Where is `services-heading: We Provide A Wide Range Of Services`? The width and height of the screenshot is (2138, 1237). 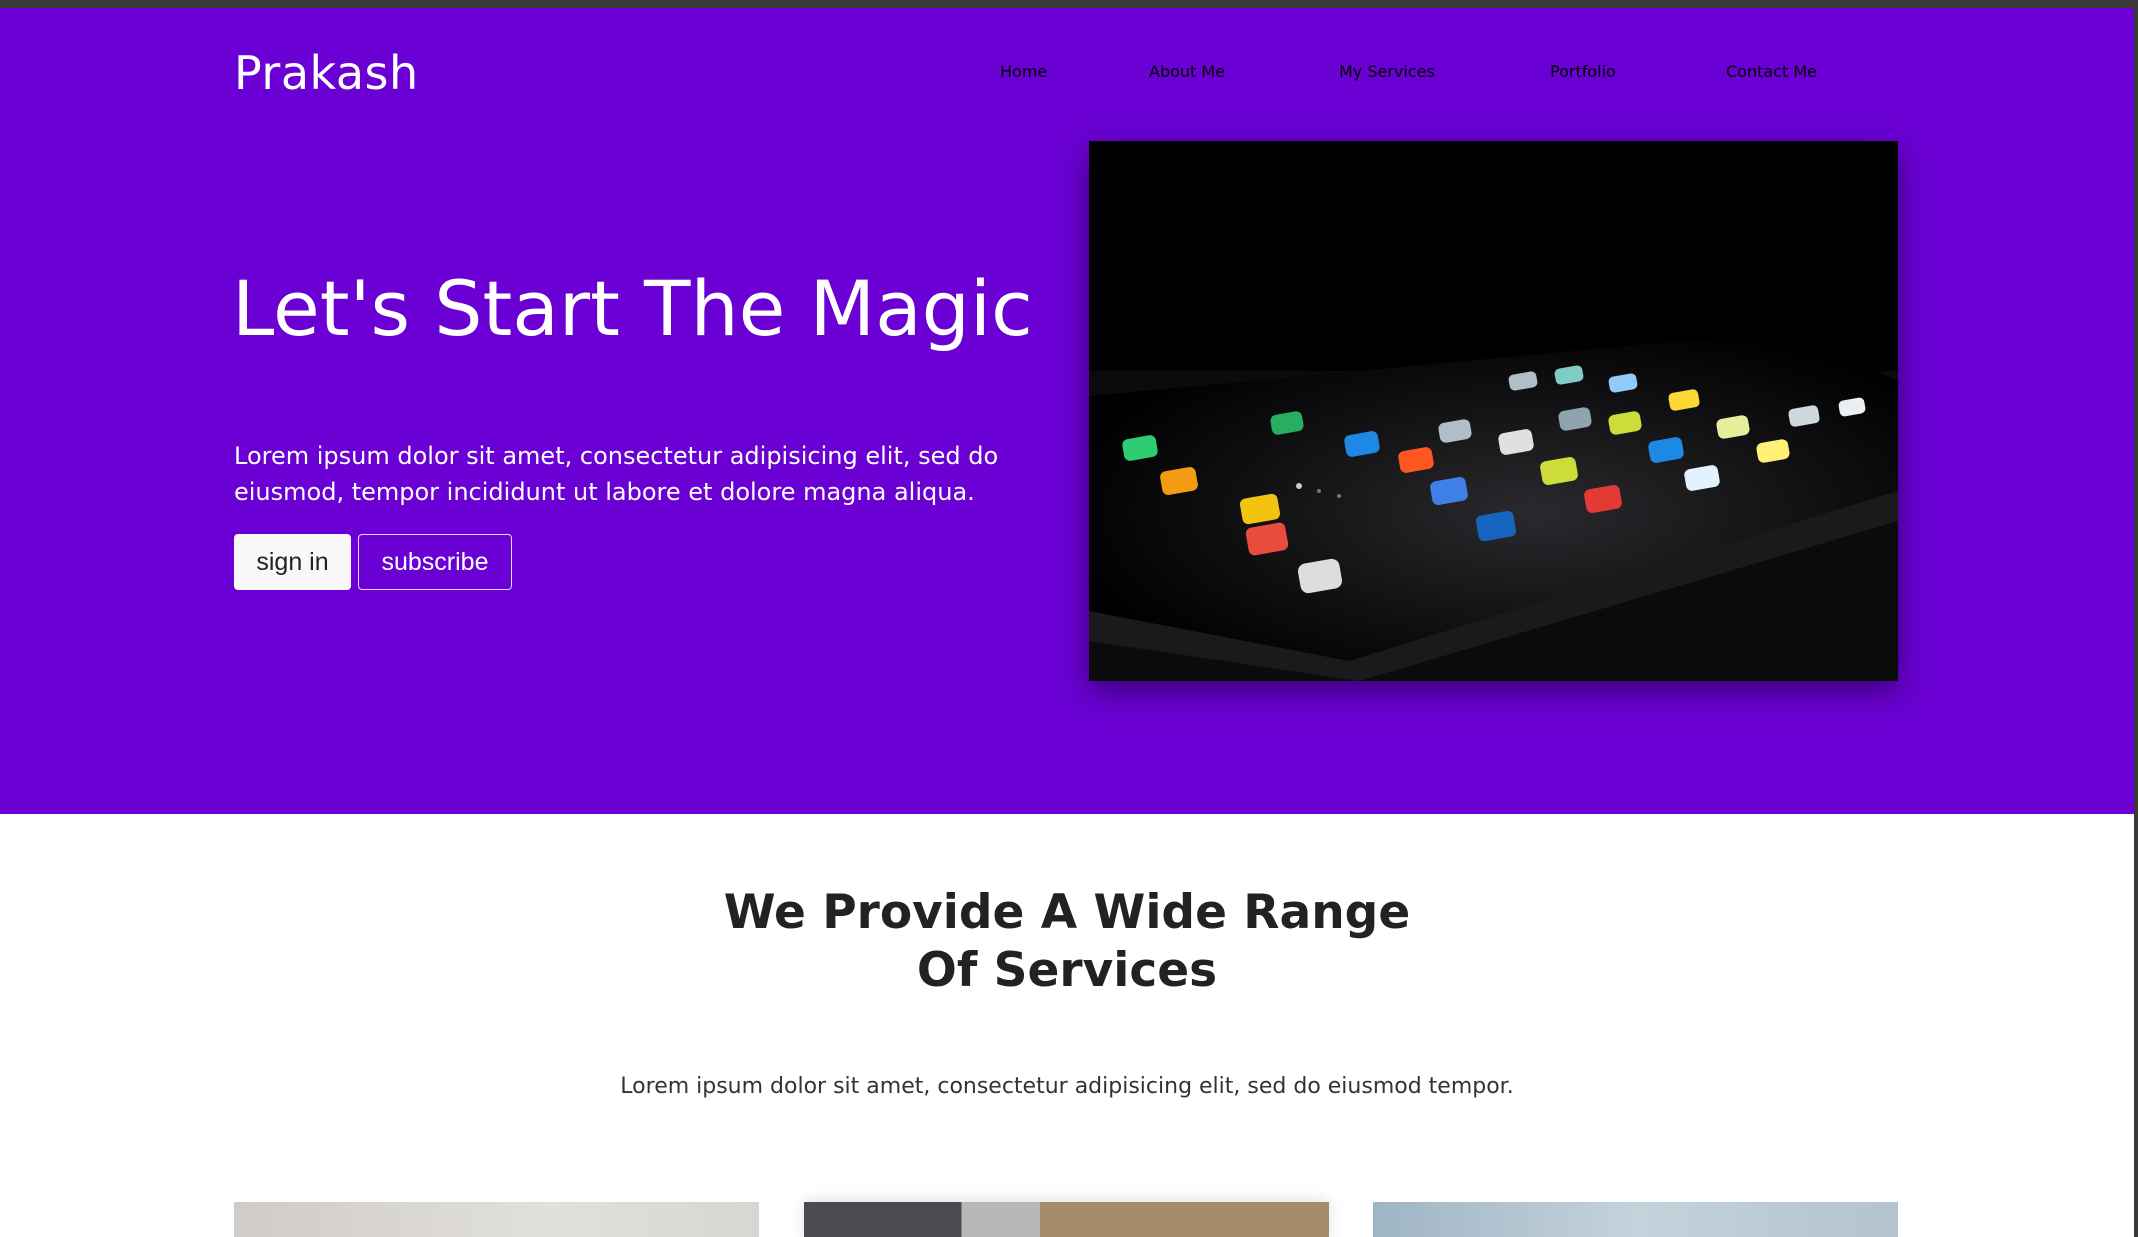
services-heading: We Provide A Wide Range Of Services is located at coordinates (1067, 942).